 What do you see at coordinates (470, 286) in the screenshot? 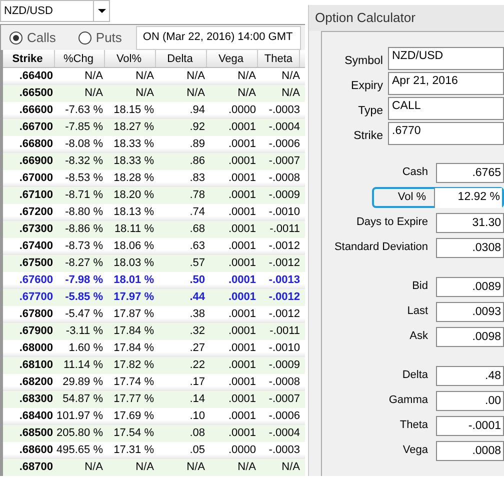
I see `input-field: .0089` at bounding box center [470, 286].